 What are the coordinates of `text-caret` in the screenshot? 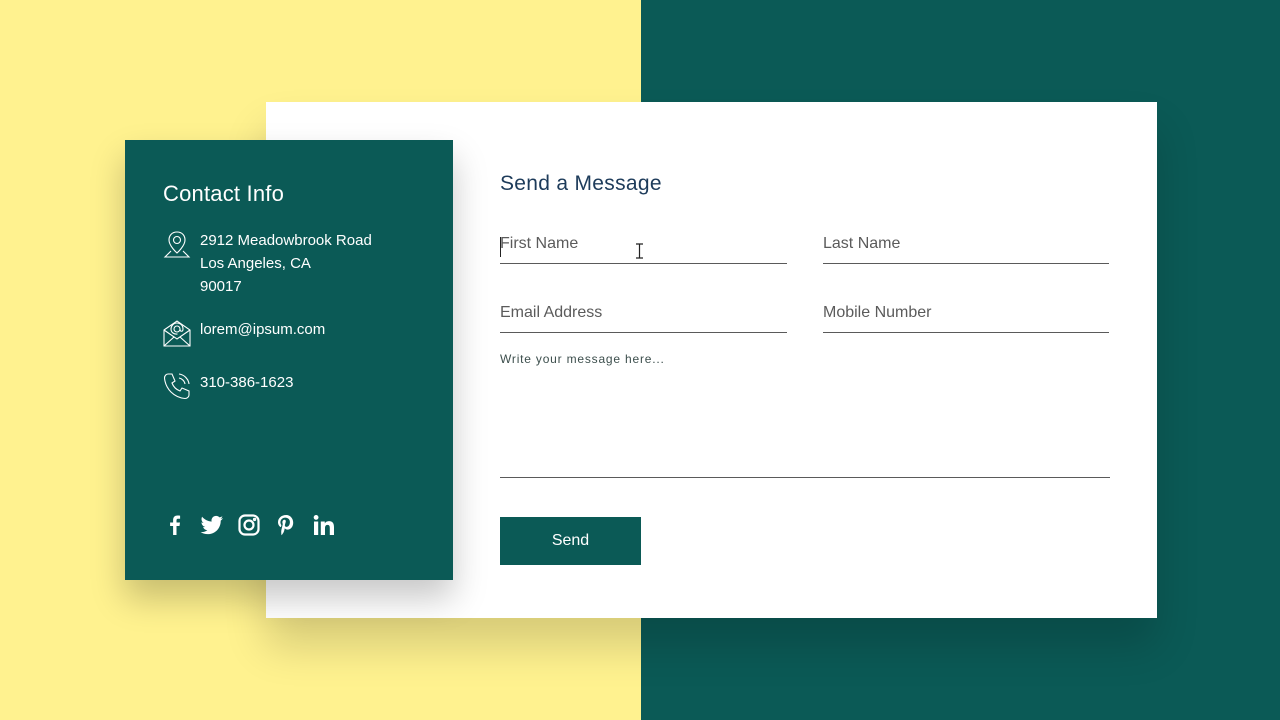 It's located at (500, 247).